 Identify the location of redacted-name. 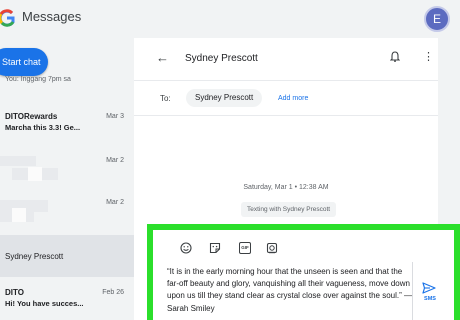
(18, 161).